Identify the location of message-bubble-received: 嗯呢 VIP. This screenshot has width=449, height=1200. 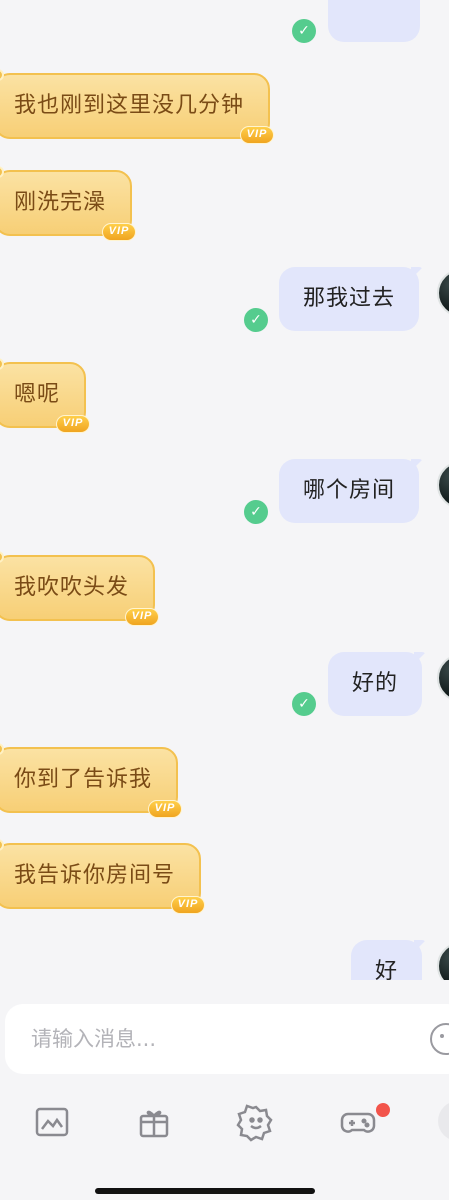
(45, 395).